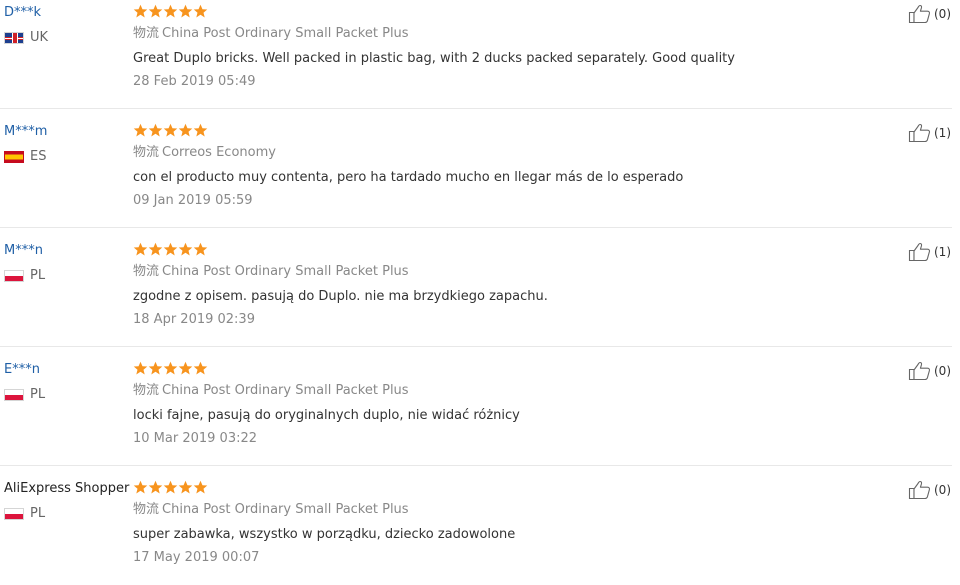 Image resolution: width=960 pixels, height=585 pixels. What do you see at coordinates (38, 156) in the screenshot?
I see `country-code: ES` at bounding box center [38, 156].